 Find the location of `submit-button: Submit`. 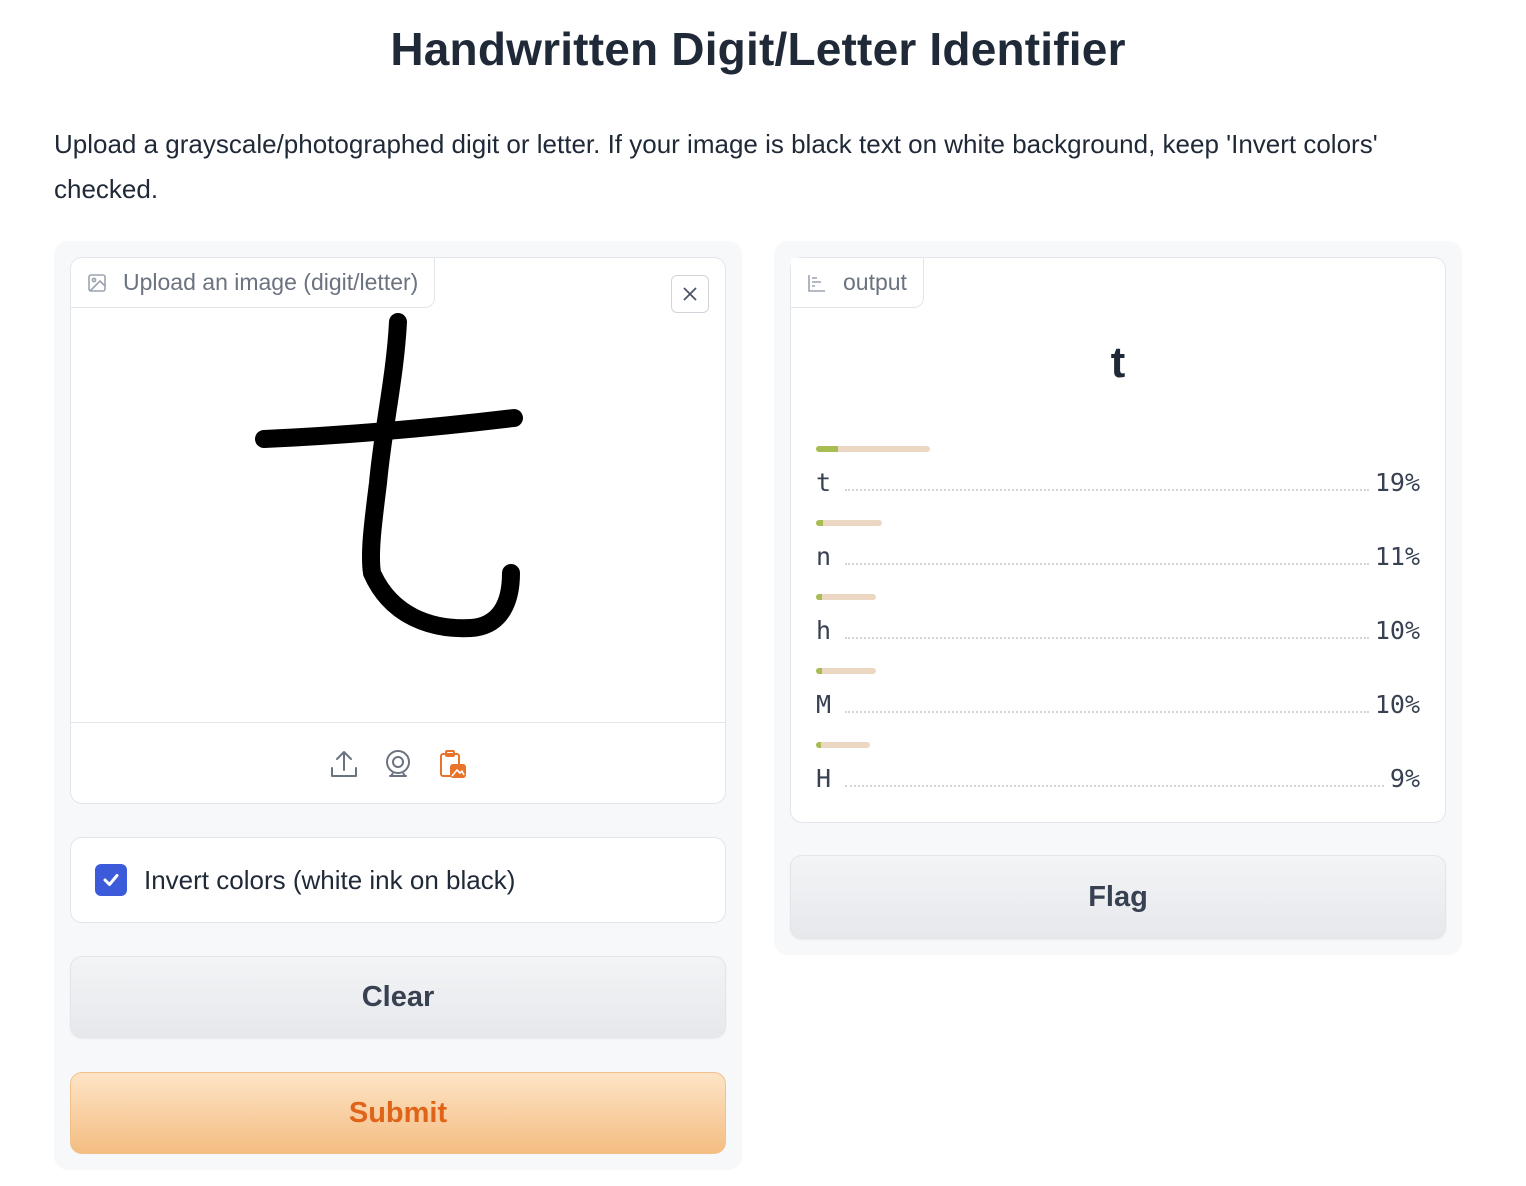

submit-button: Submit is located at coordinates (398, 1113).